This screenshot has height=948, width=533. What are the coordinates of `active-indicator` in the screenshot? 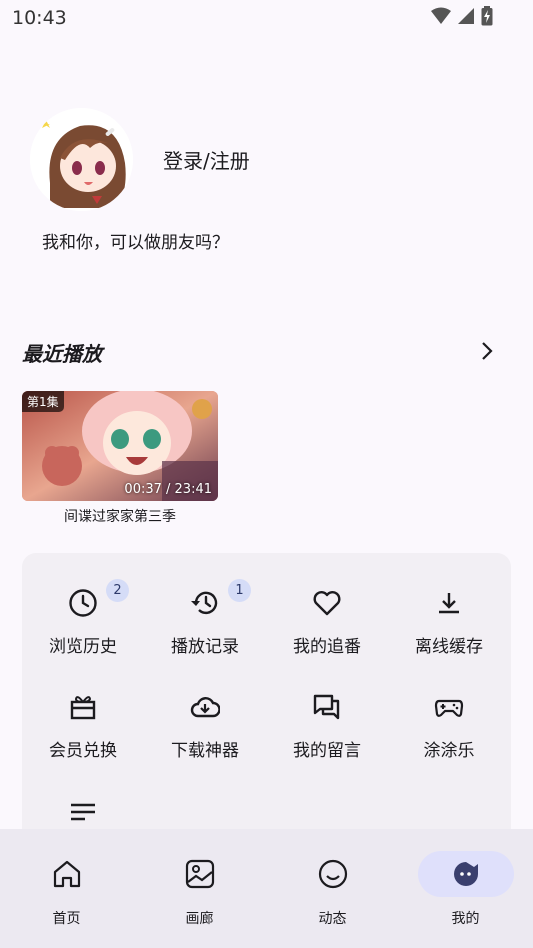 It's located at (465, 874).